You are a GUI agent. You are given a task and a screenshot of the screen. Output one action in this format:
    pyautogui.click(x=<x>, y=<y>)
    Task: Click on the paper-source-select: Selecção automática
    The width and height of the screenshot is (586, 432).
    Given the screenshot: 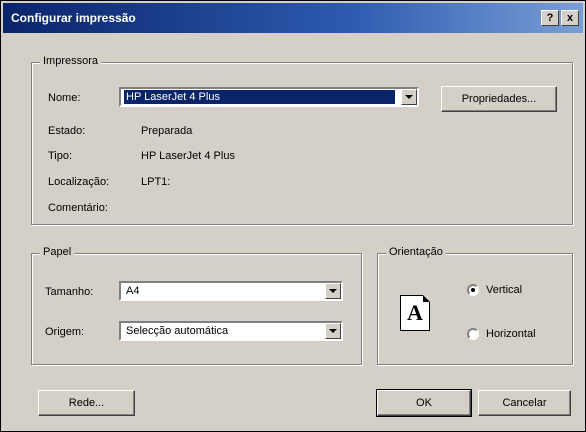 What is the action you would take?
    pyautogui.click(x=231, y=331)
    